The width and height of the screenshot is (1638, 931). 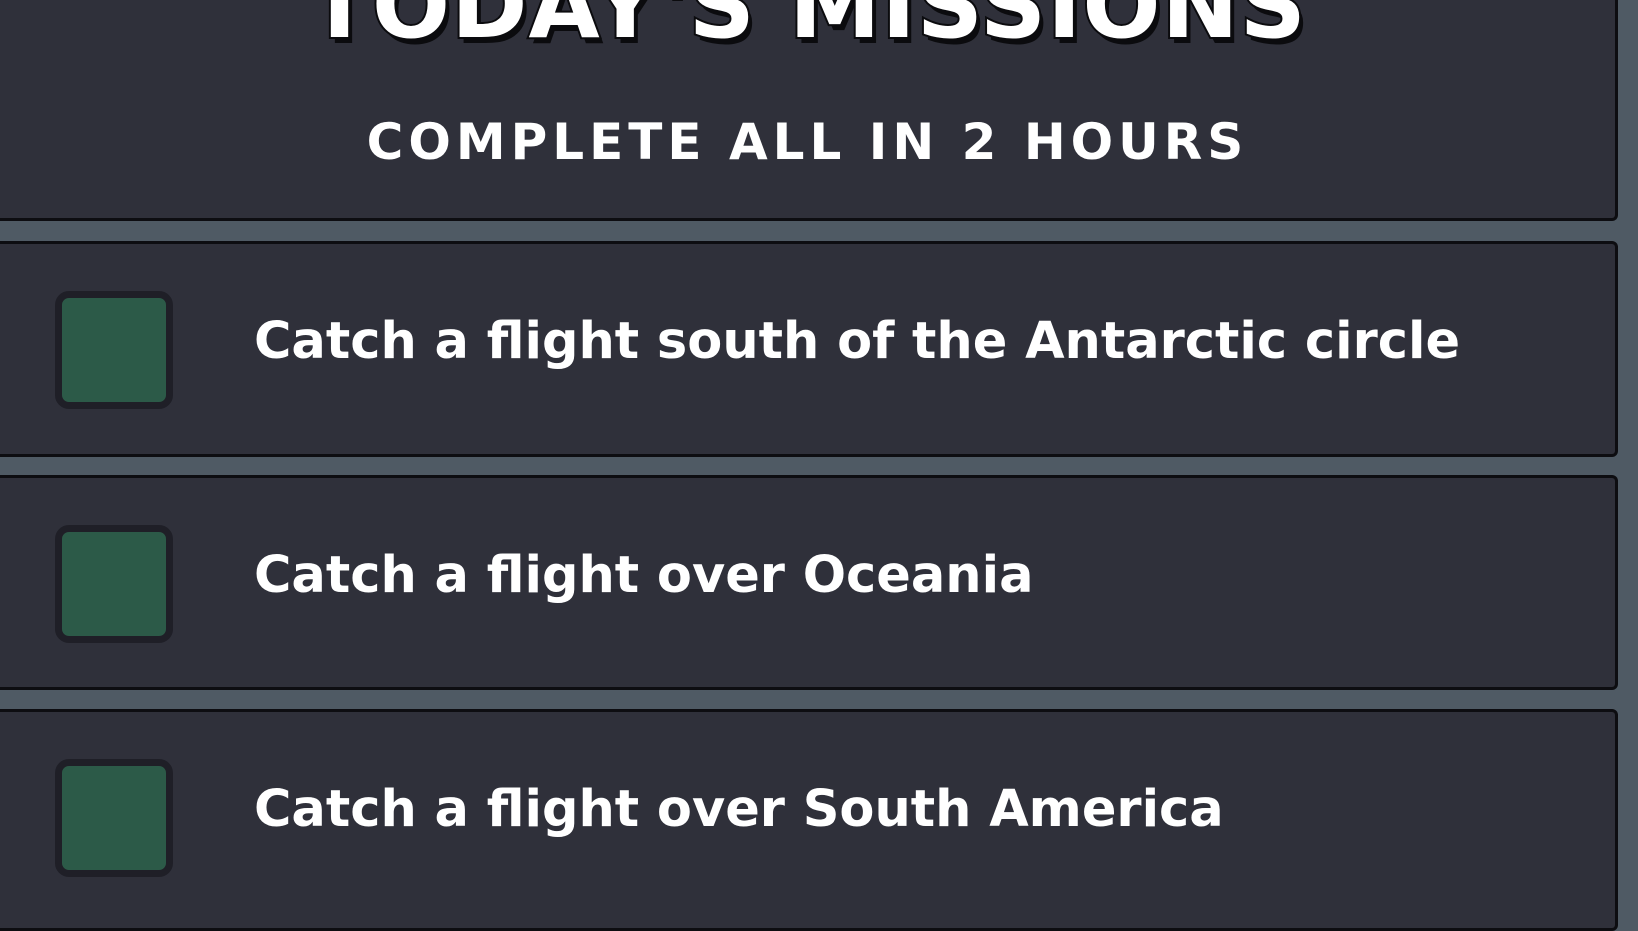 I want to click on mission-label: Catch a flight over South America, so click(x=739, y=809).